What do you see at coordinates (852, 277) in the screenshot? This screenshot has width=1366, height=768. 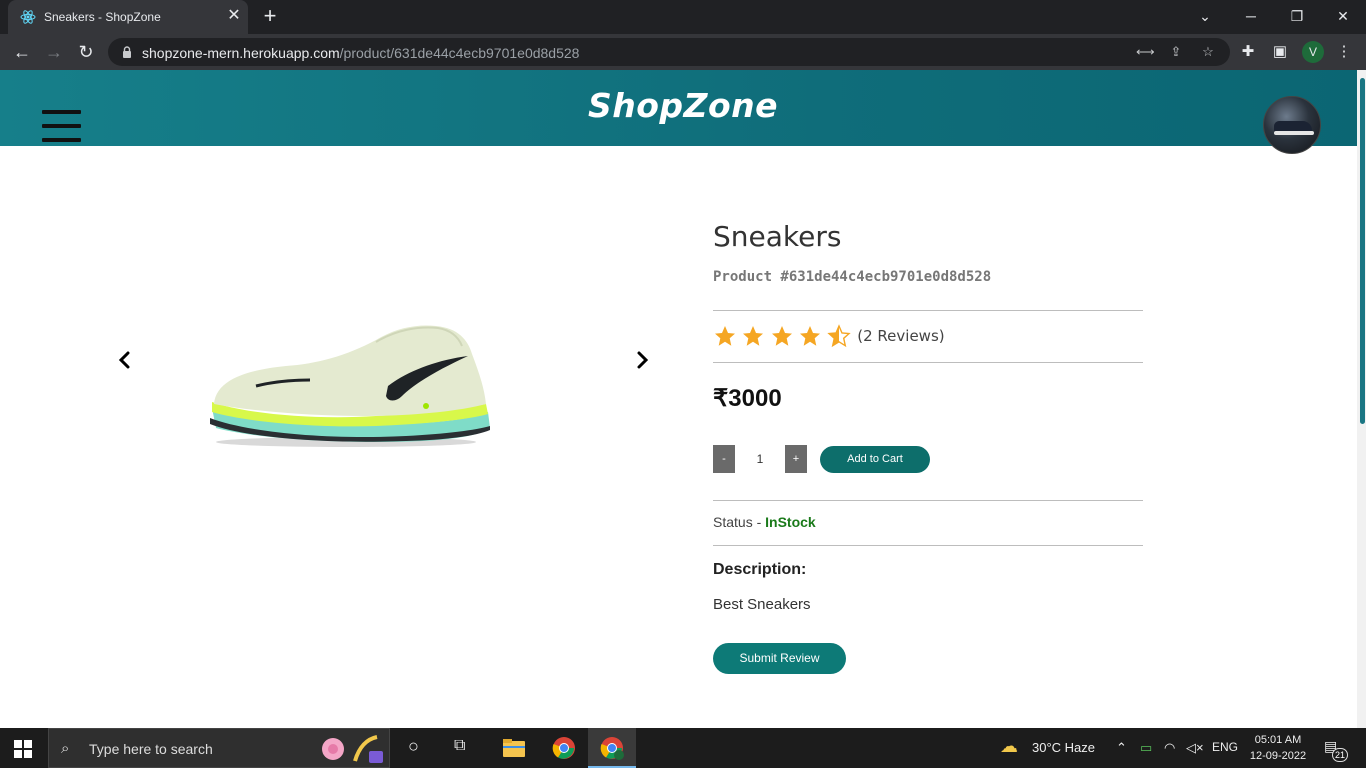 I see `product-id: Product #631de44c4ecb9701e0d8d528` at bounding box center [852, 277].